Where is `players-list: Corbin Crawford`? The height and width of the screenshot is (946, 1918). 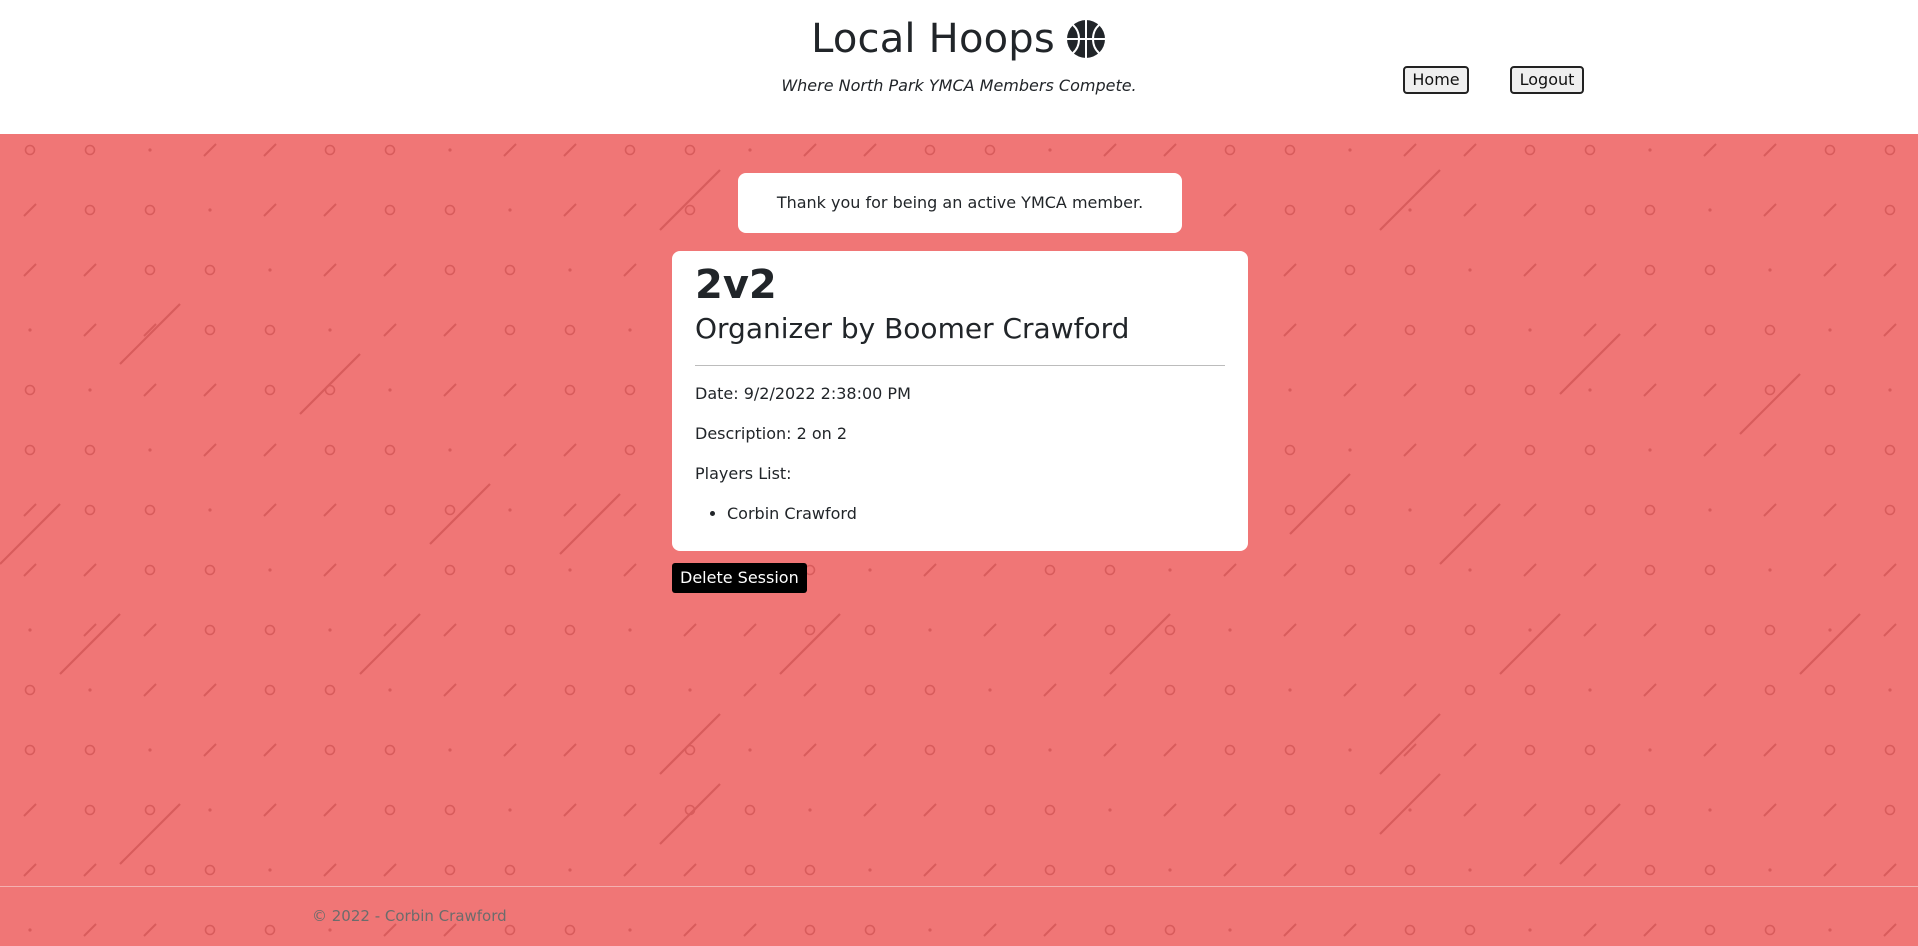 players-list: Corbin Crawford is located at coordinates (960, 514).